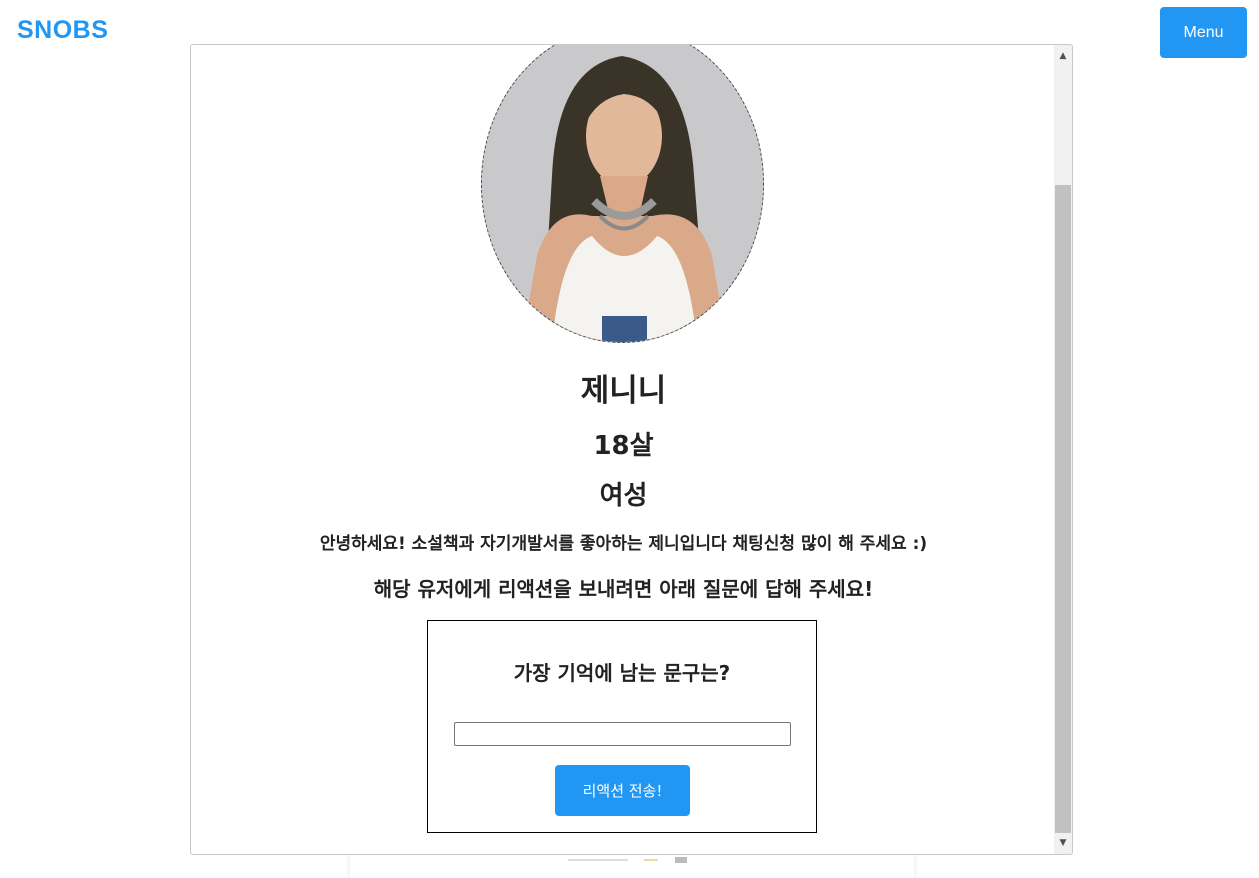  I want to click on send-reaction-button: 리액션 전송!, so click(622, 790).